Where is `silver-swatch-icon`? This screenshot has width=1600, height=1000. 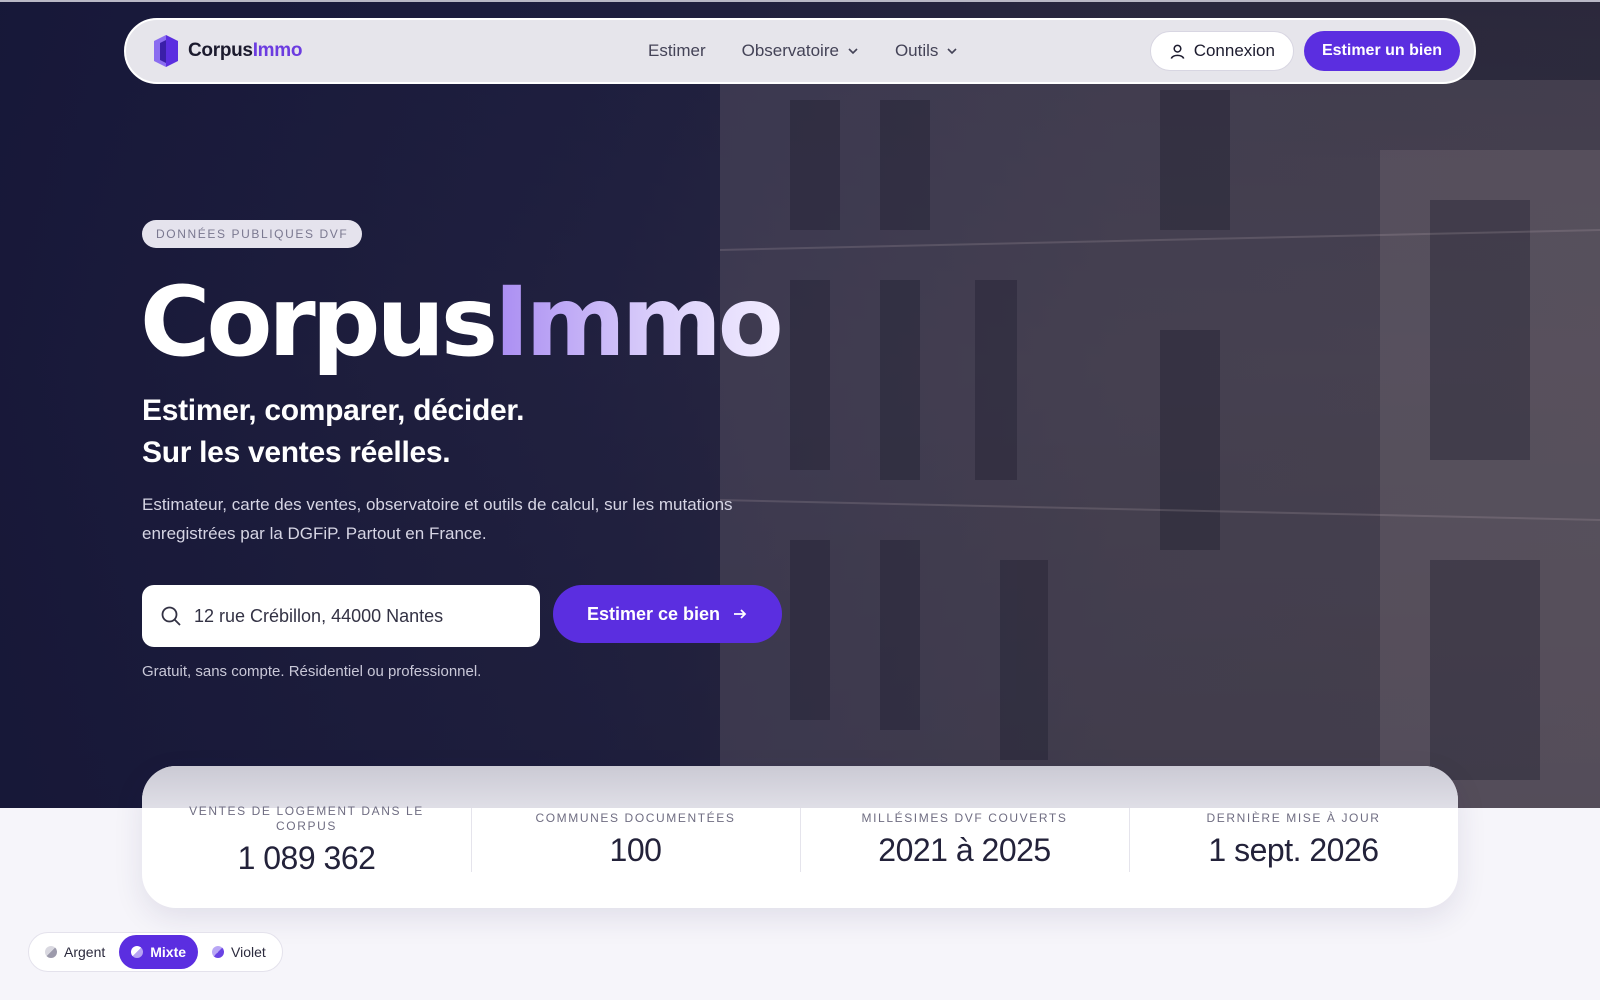
silver-swatch-icon is located at coordinates (51, 952).